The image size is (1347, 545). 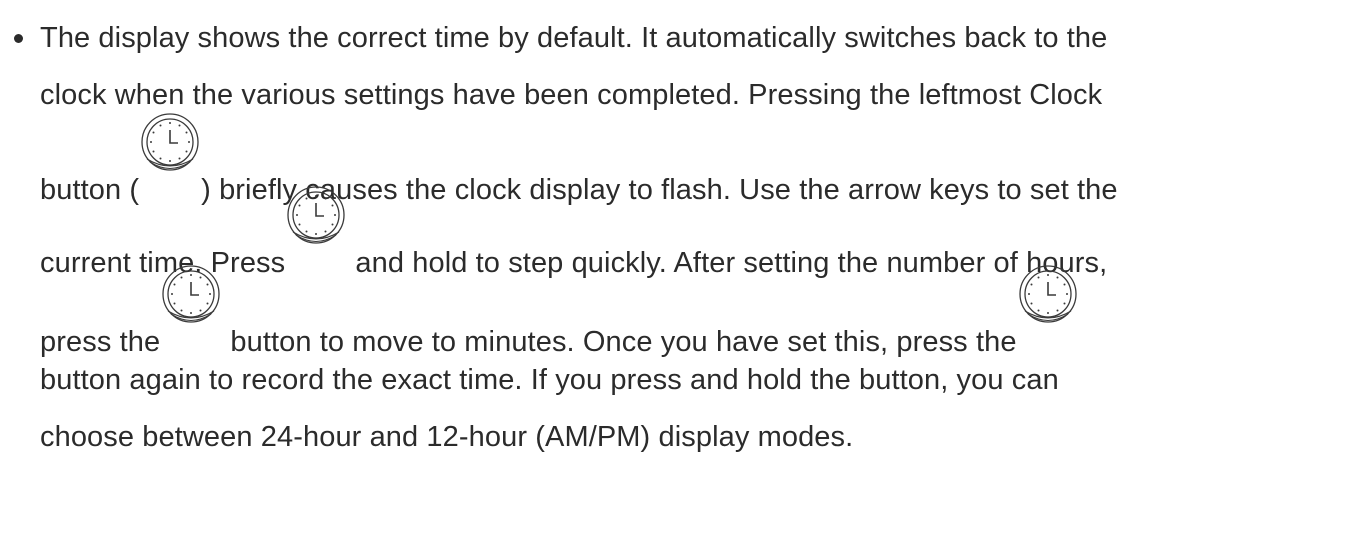 I want to click on bullet-point, so click(x=18, y=38).